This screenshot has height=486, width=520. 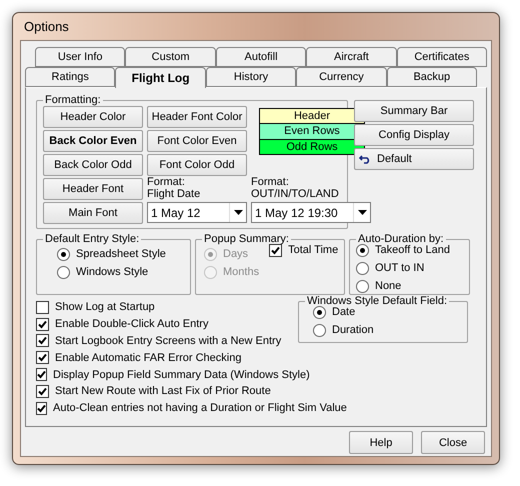 What do you see at coordinates (235, 254) in the screenshot?
I see `radio-label: Days` at bounding box center [235, 254].